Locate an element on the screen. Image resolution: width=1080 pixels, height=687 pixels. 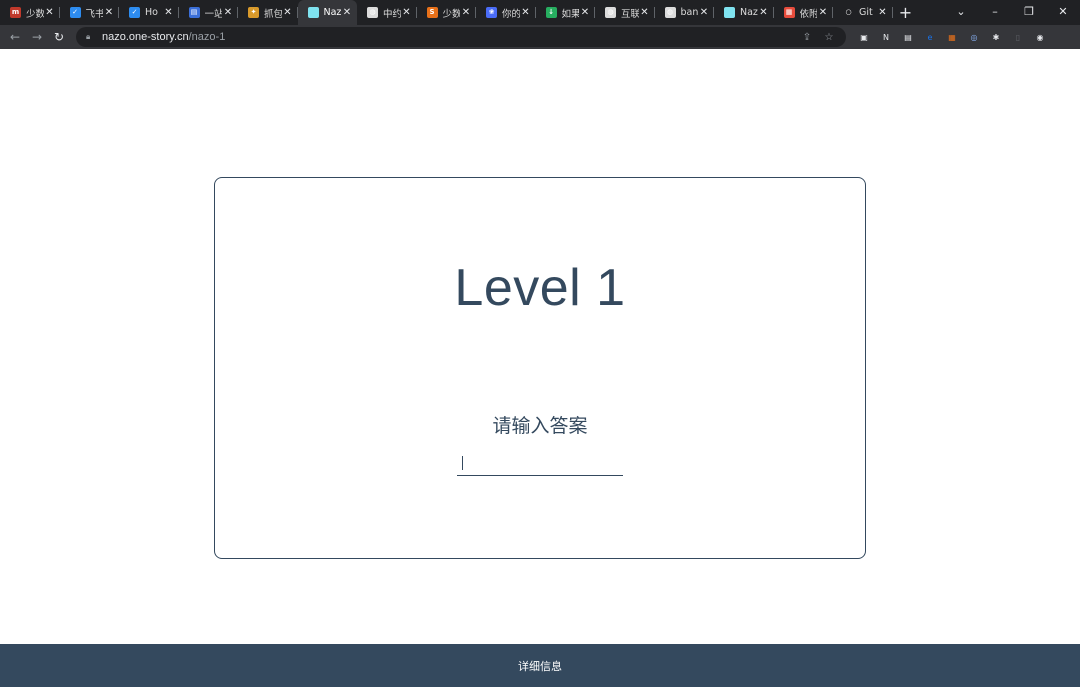
answer-prompt: 请输入答案 is located at coordinates (540, 426).